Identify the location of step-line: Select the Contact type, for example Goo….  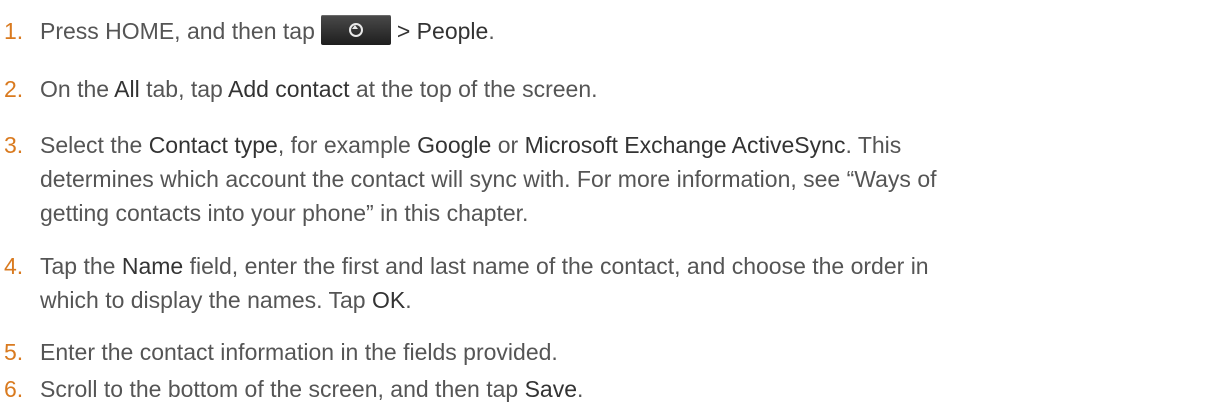
(620, 145).